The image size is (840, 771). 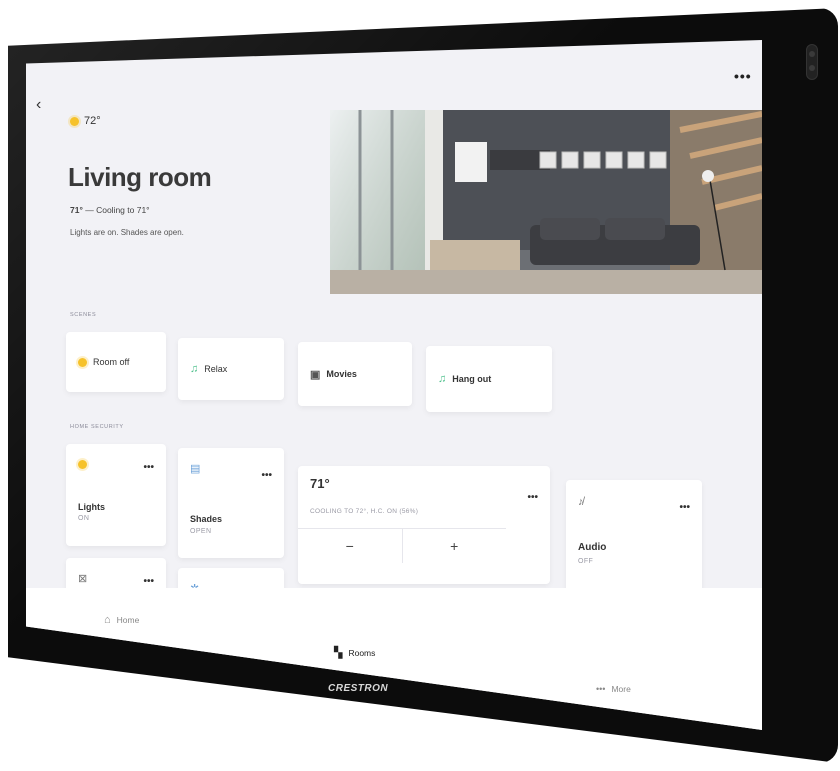 What do you see at coordinates (83, 579) in the screenshot?
I see `display-off-icon: ⊠` at bounding box center [83, 579].